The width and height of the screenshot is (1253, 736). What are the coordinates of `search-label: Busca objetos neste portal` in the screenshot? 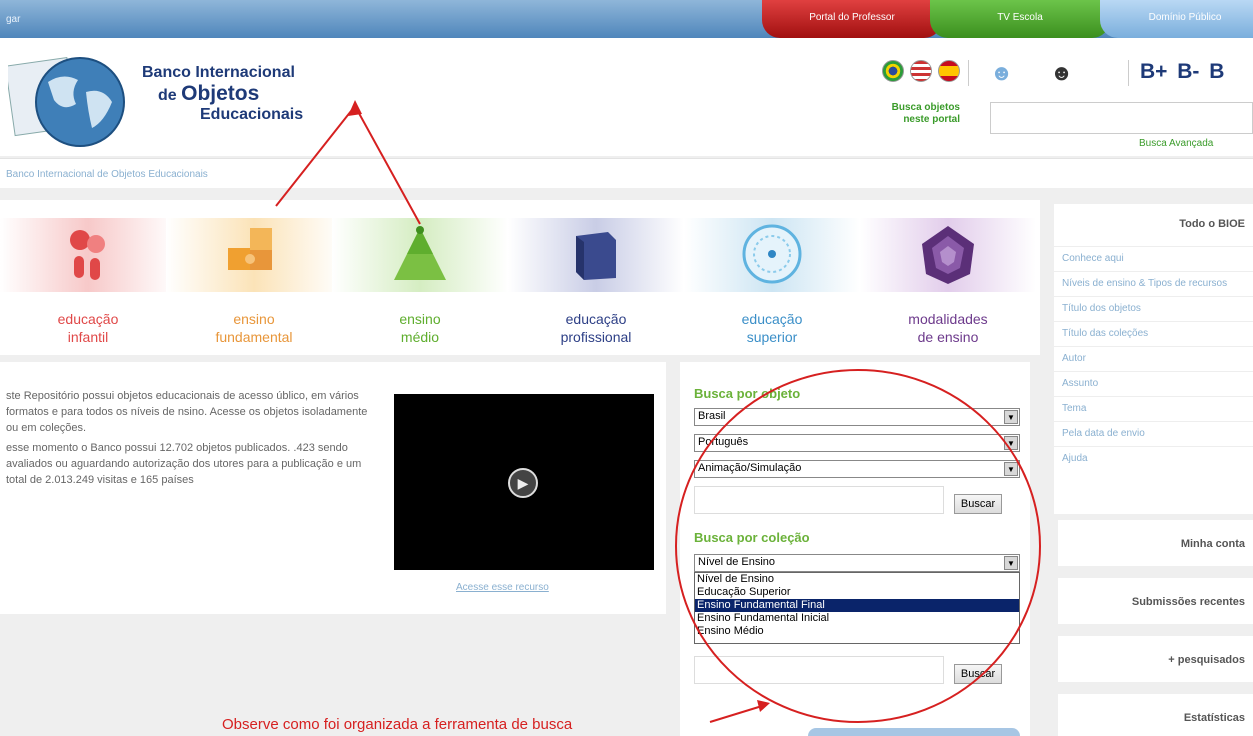 It's located at (925, 113).